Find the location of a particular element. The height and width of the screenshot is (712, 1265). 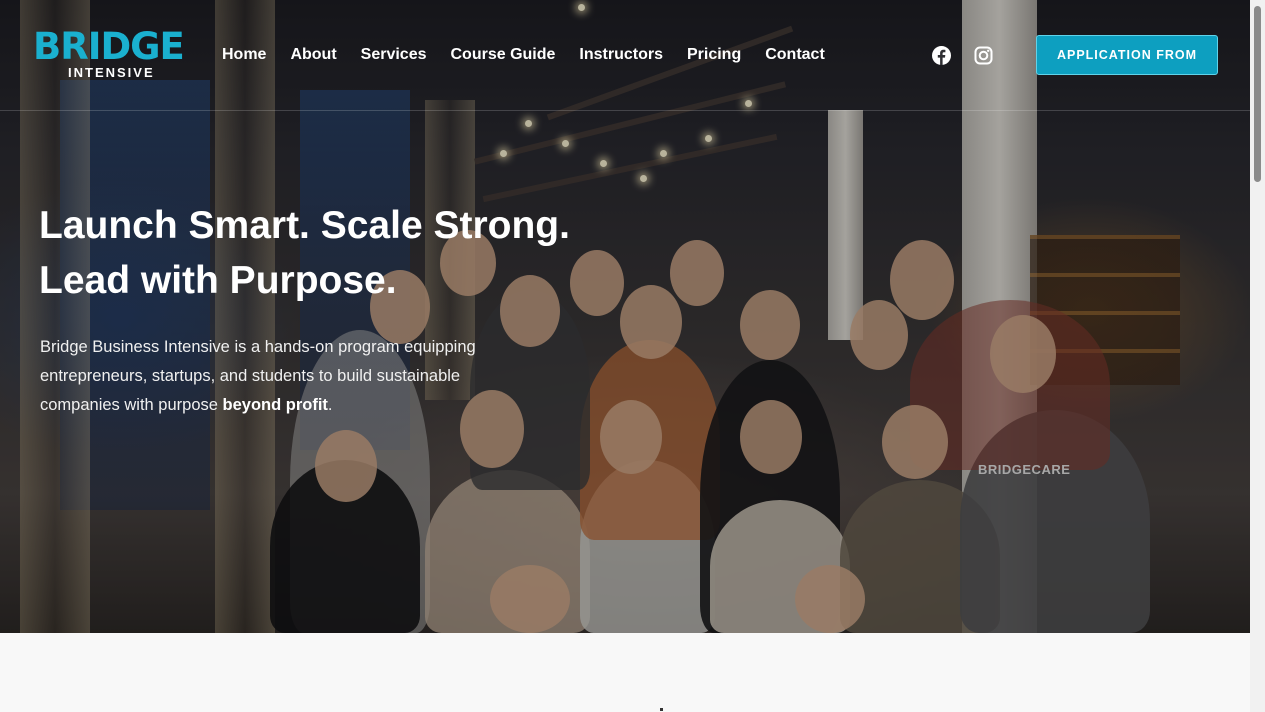

nav-item-home: Home is located at coordinates (244, 55).